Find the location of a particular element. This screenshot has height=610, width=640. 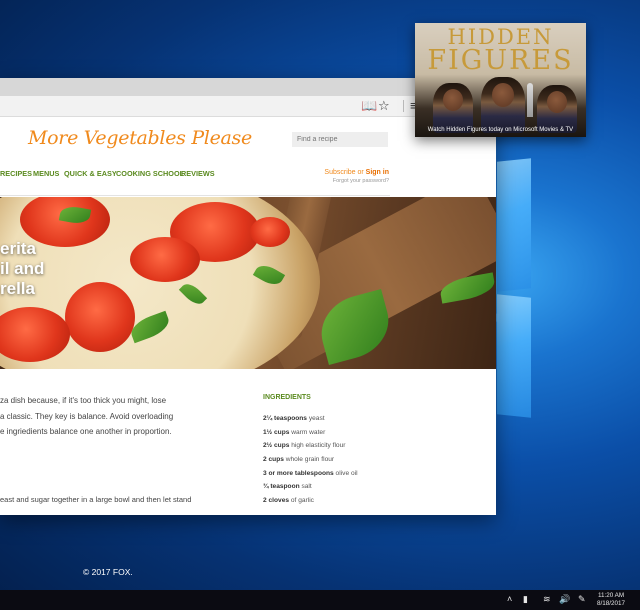

ingredient-item: 2½ cups high elasticity flour is located at coordinates (310, 449).